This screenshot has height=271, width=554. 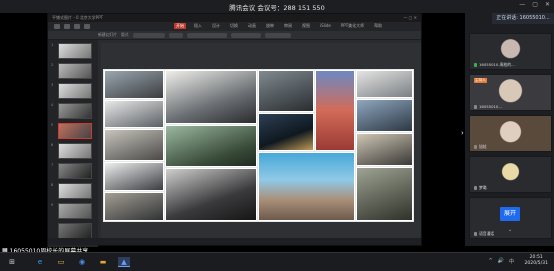 What do you see at coordinates (510, 174) in the screenshot?
I see `participant-tile: 梦璐` at bounding box center [510, 174].